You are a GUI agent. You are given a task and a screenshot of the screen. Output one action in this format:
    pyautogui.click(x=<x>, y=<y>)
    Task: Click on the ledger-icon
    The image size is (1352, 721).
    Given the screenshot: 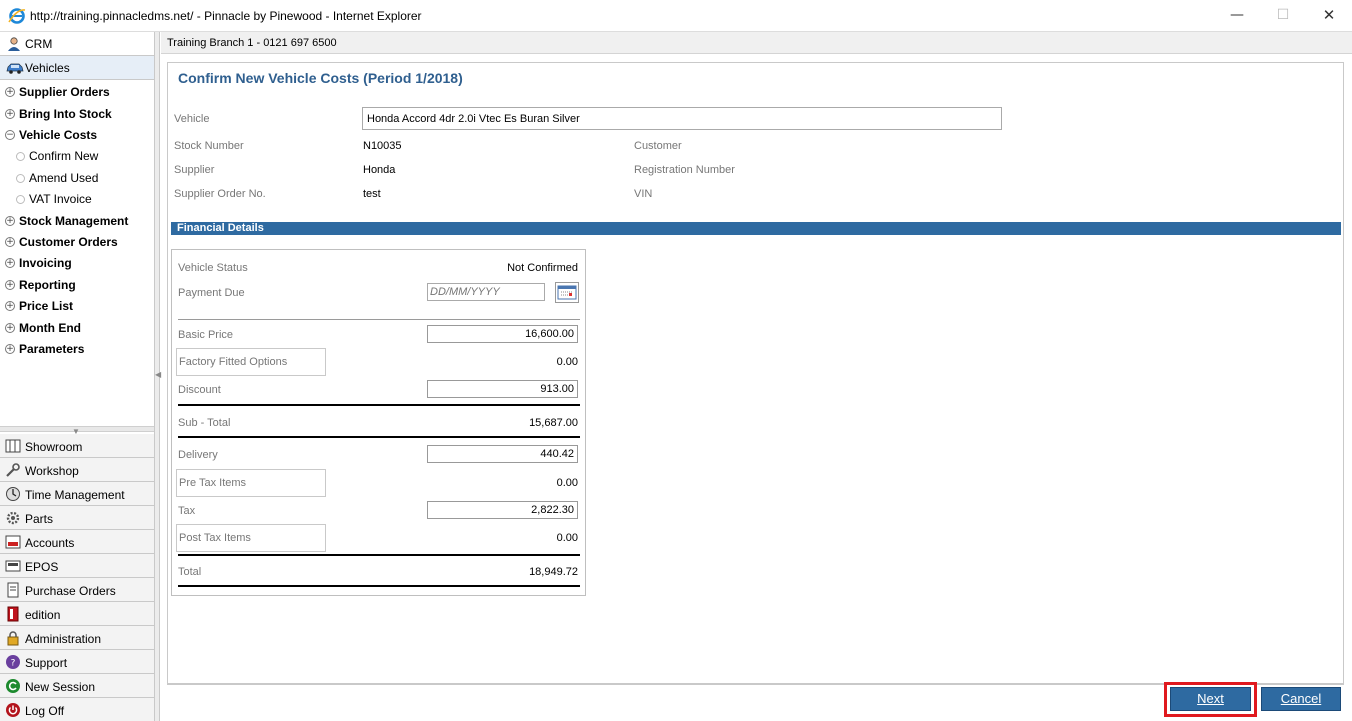 What is the action you would take?
    pyautogui.click(x=13, y=542)
    